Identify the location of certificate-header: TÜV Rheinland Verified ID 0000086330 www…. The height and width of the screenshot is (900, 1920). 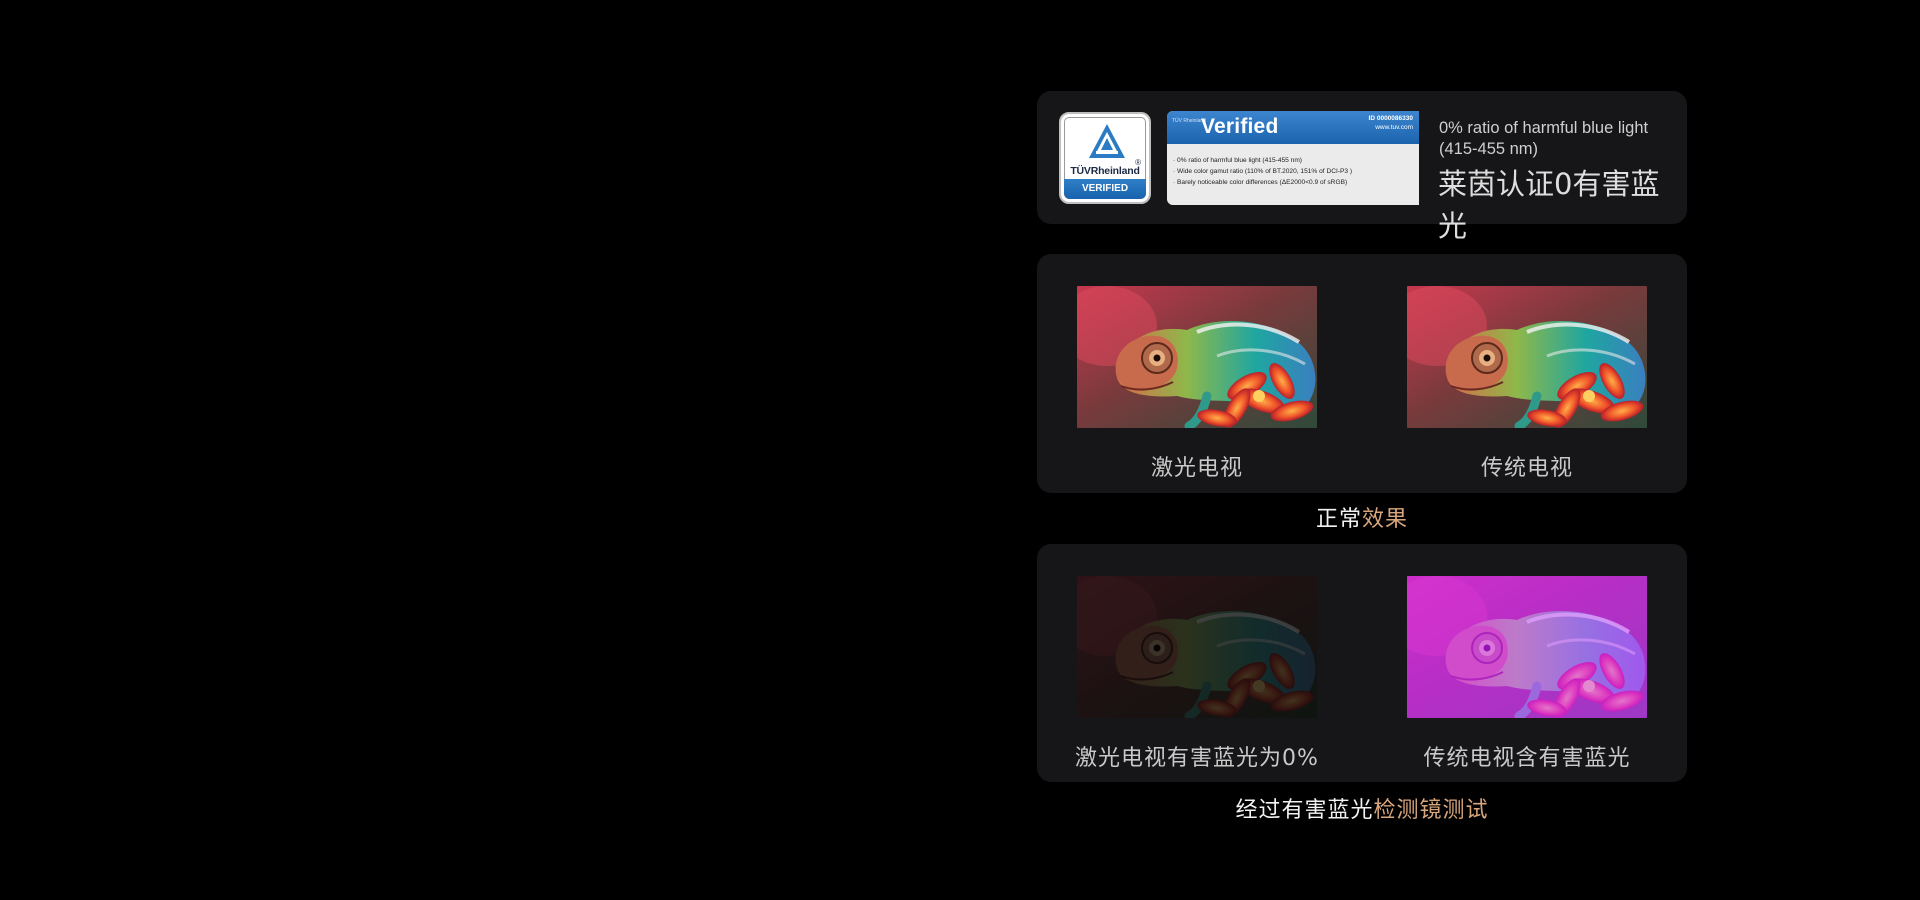
(1293, 127).